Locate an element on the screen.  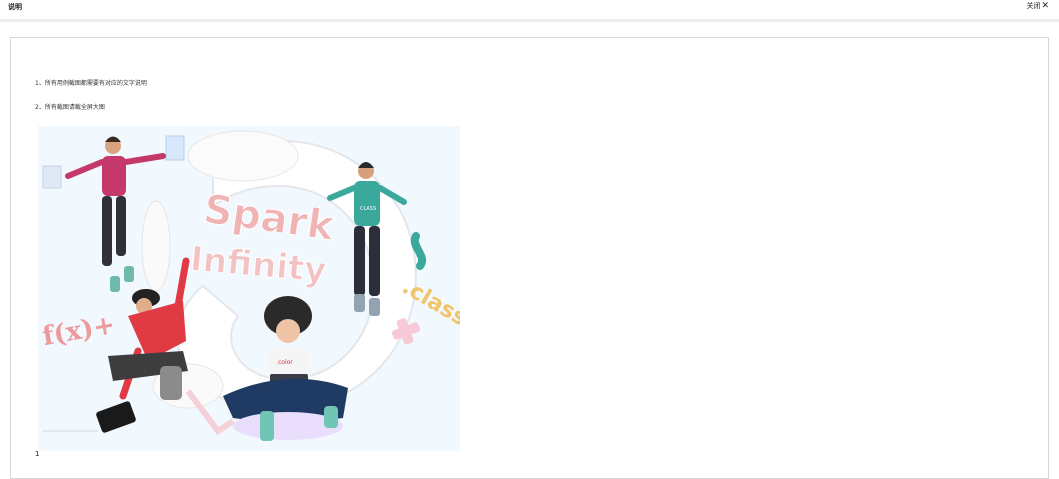
shirt-color-text: color is located at coordinates (285, 362).